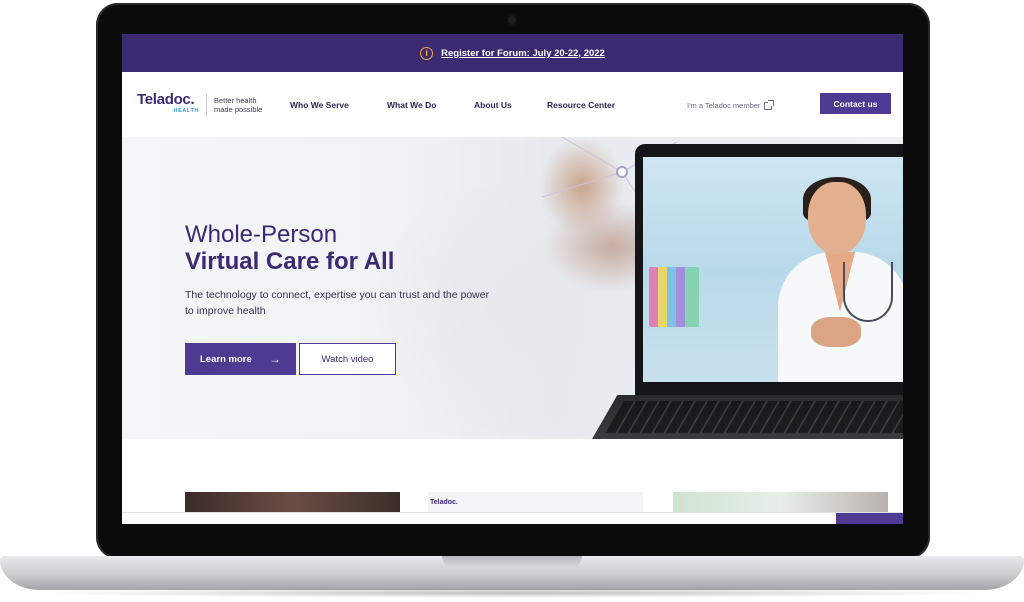 This screenshot has height=602, width=1024. Describe the element at coordinates (238, 109) in the screenshot. I see `tagline-line-2: made possible` at that location.